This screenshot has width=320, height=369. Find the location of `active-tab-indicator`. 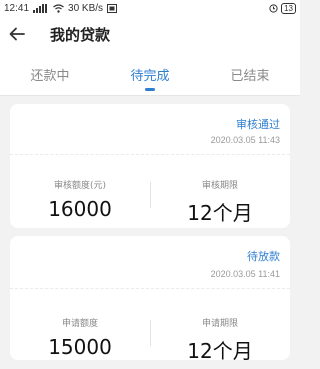

active-tab-indicator is located at coordinates (150, 89).